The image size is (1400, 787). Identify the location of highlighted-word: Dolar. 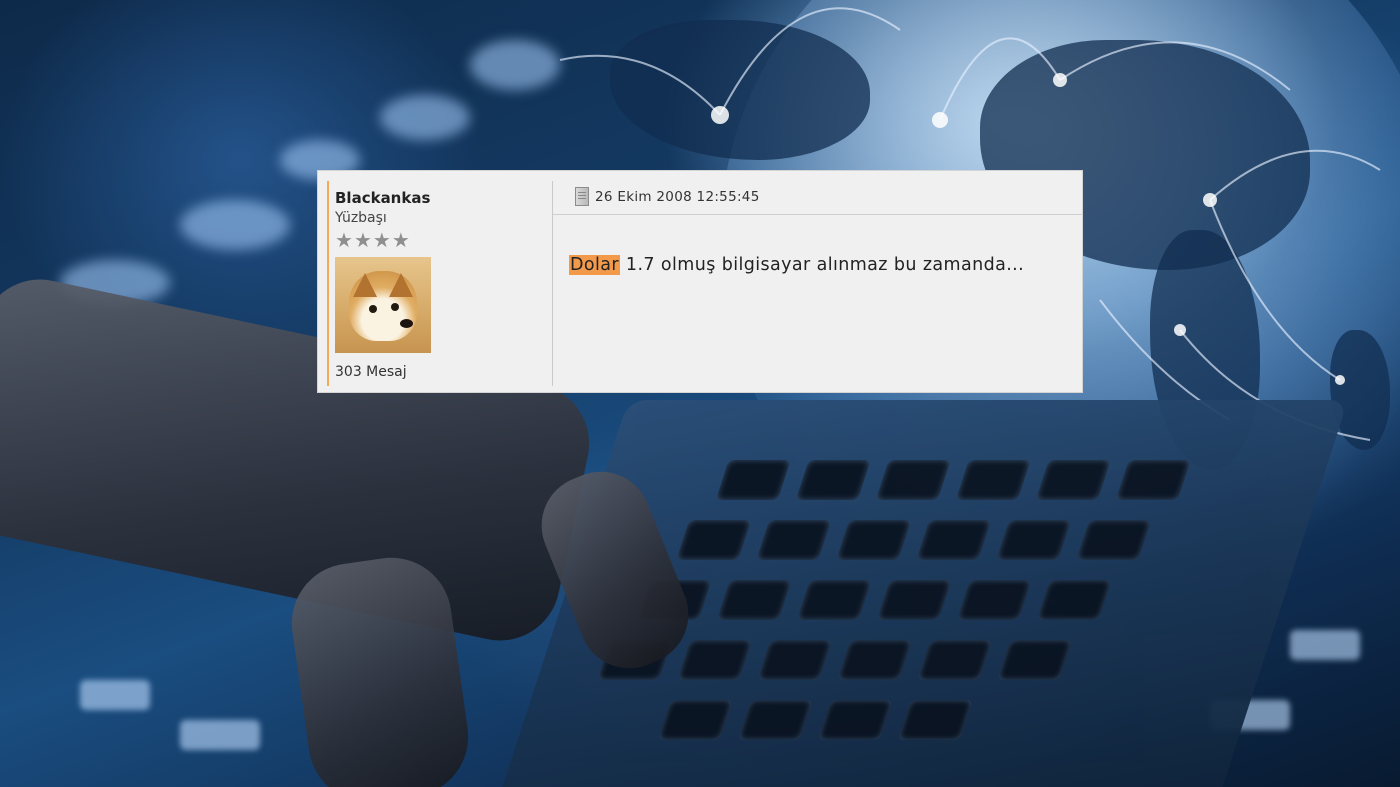
(594, 265).